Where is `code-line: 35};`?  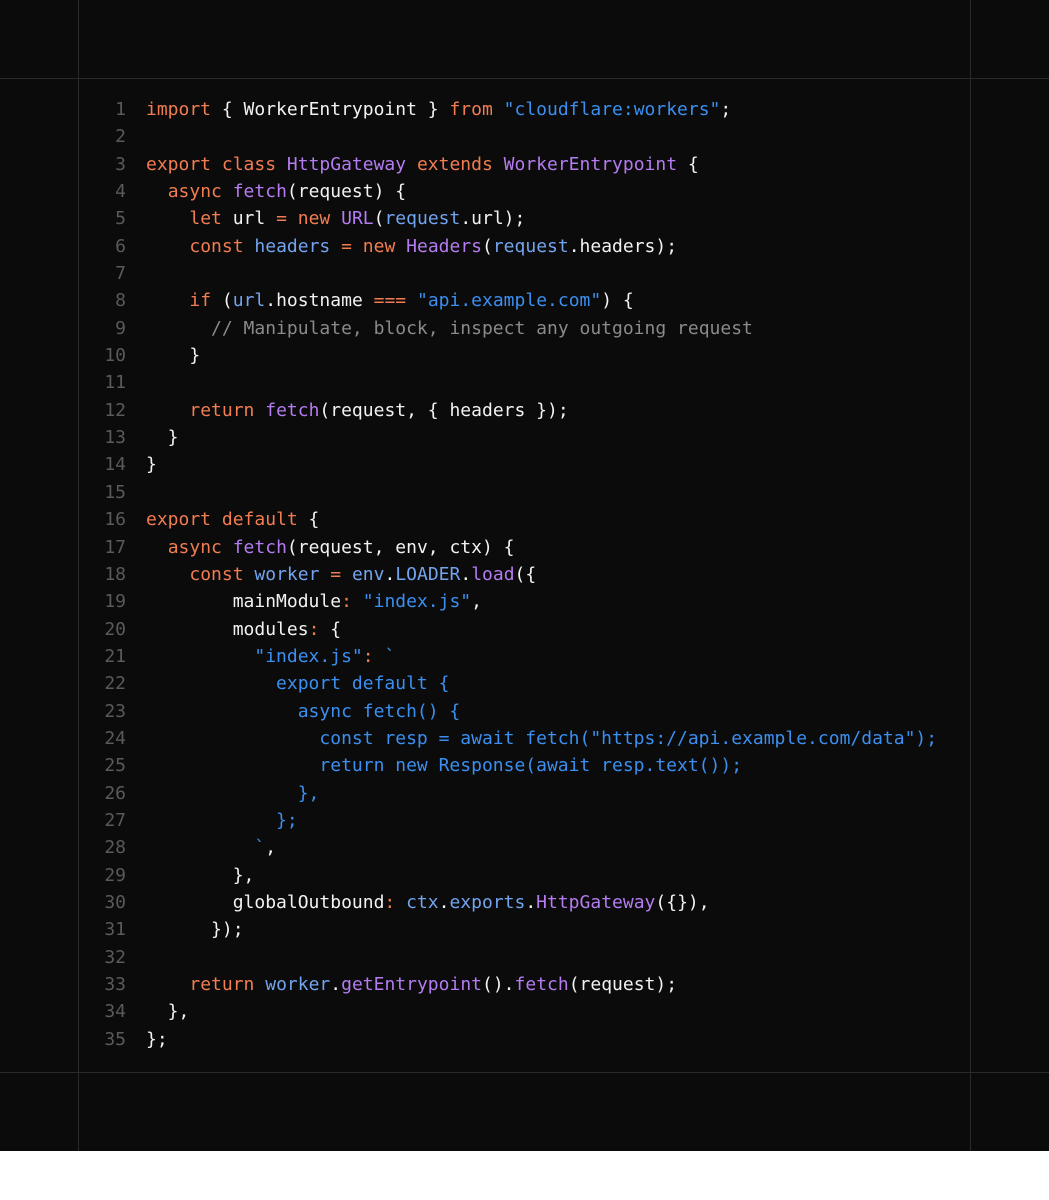 code-line: 35}; is located at coordinates (524, 1039).